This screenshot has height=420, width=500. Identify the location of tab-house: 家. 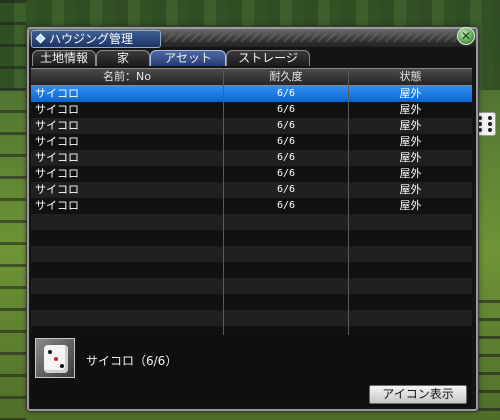
(123, 58).